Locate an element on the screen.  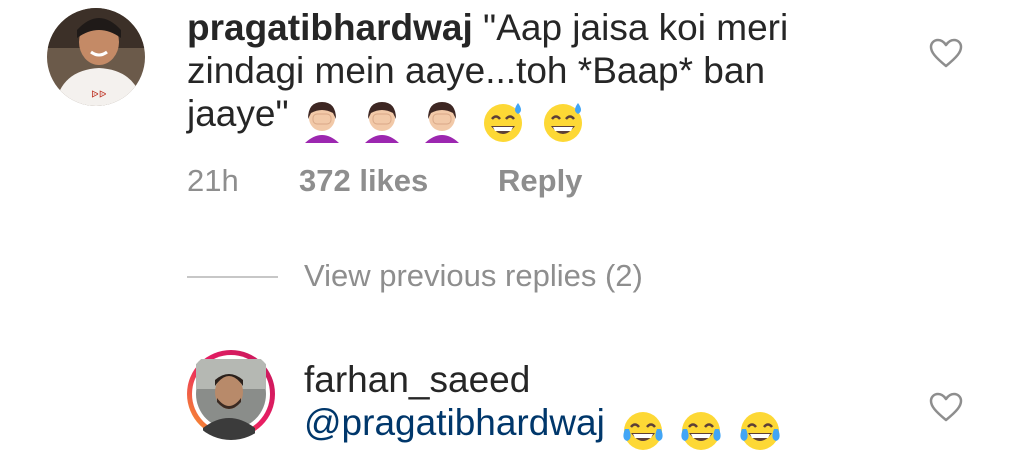
reply-button: Reply is located at coordinates (540, 181).